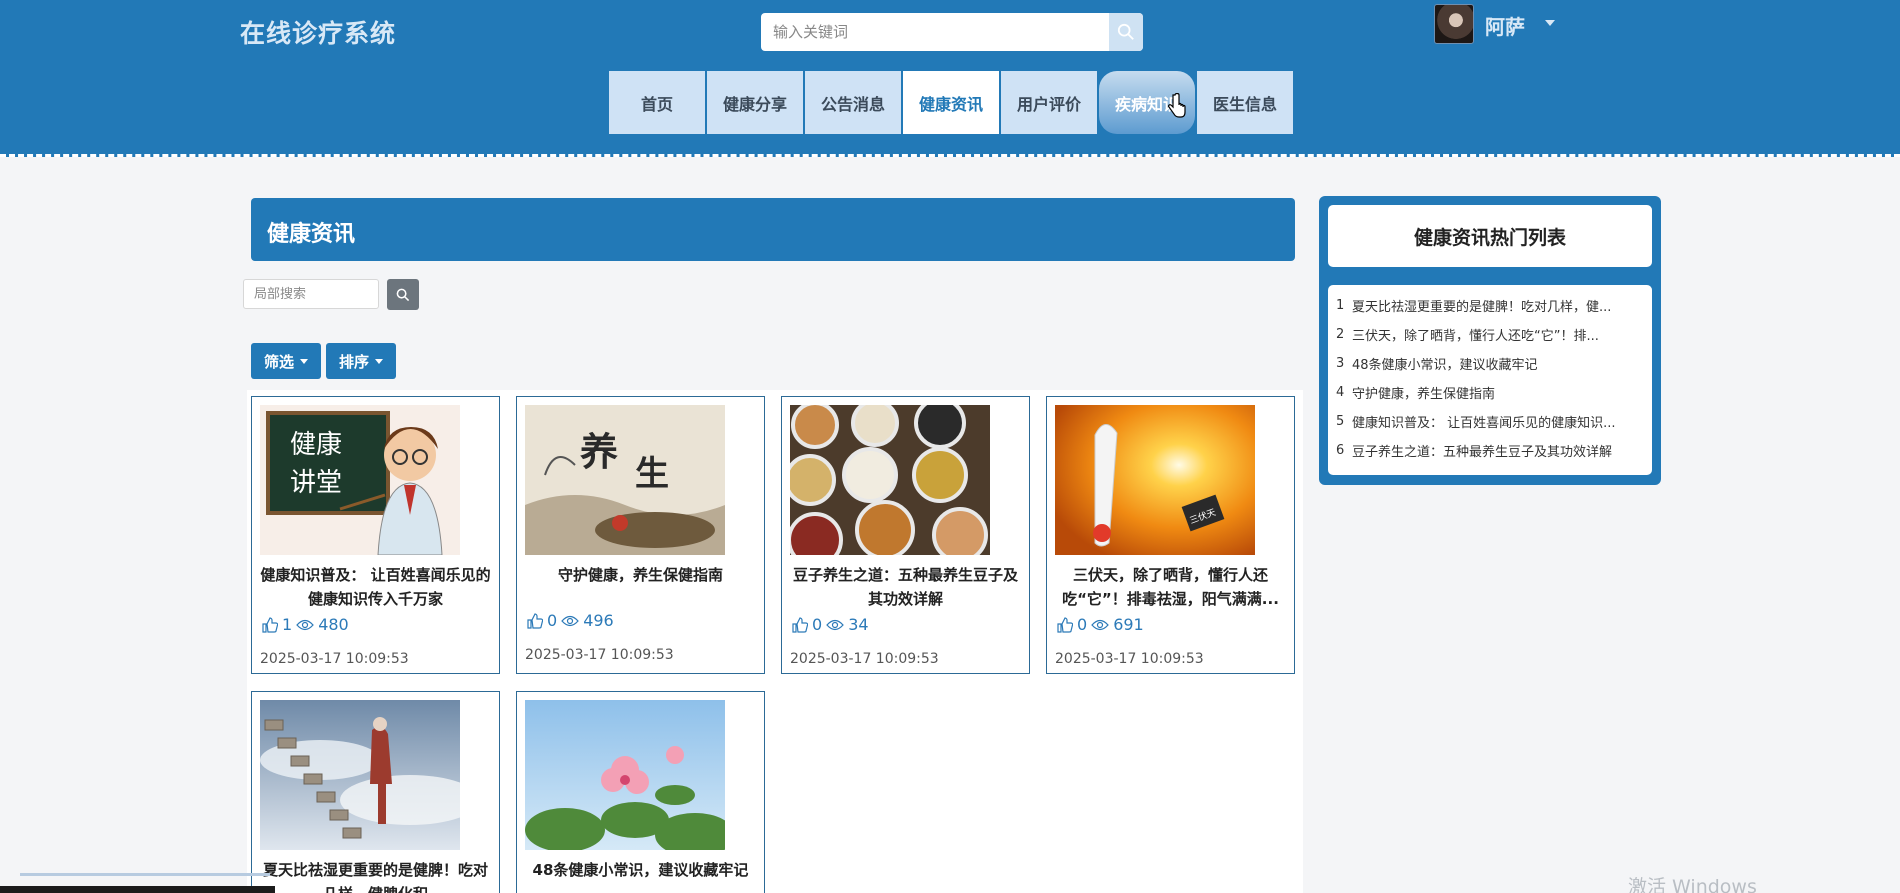  What do you see at coordinates (287, 624) in the screenshot?
I see `like-count: 1` at bounding box center [287, 624].